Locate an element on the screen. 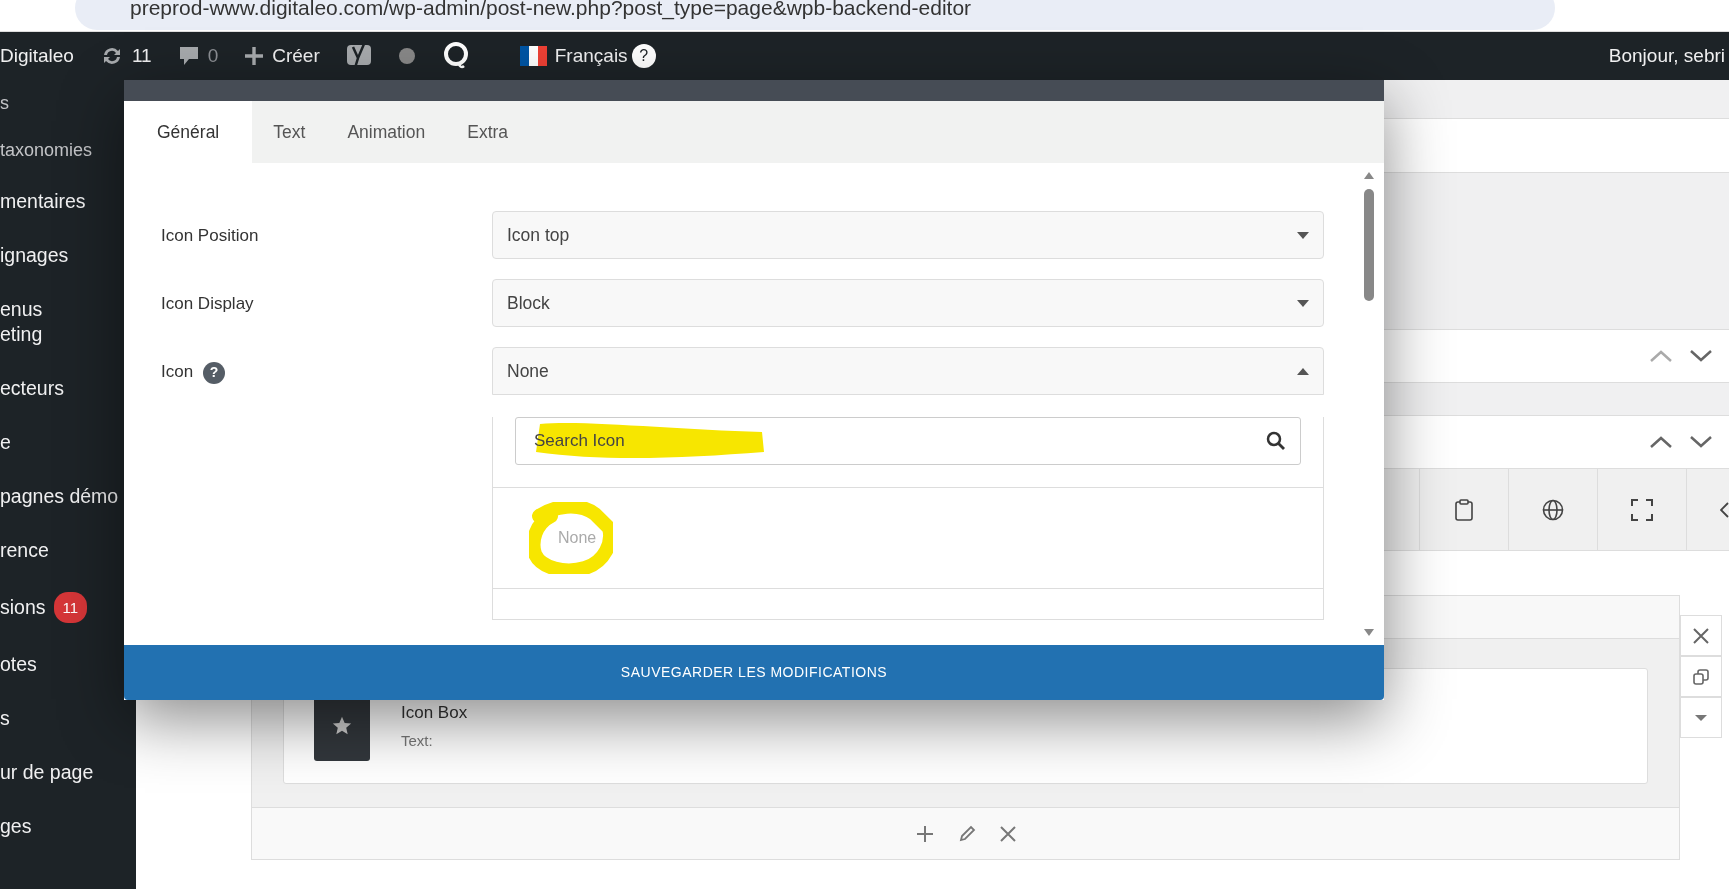 The width and height of the screenshot is (1729, 889). save-button: SAUVEGARDER LES MODIFICATIONS is located at coordinates (754, 672).